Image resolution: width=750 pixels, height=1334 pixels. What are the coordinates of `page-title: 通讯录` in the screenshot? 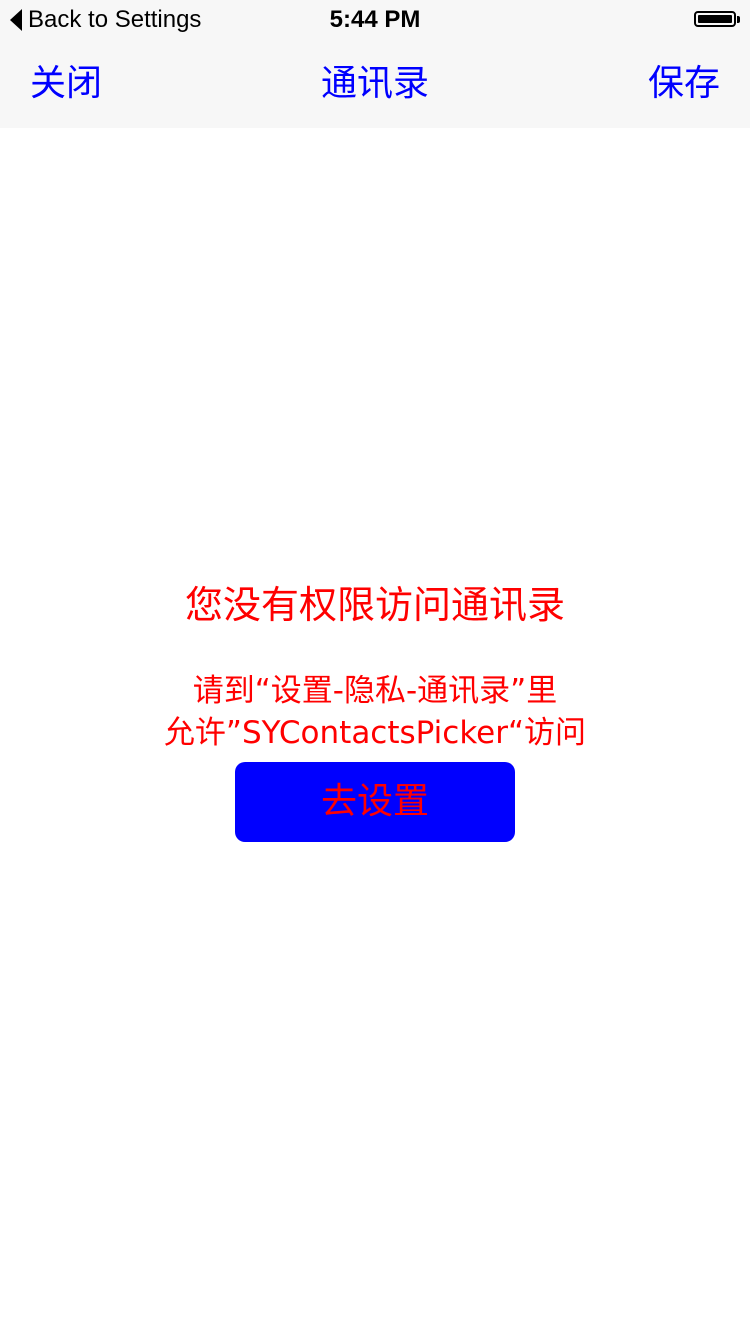 It's located at (374, 83).